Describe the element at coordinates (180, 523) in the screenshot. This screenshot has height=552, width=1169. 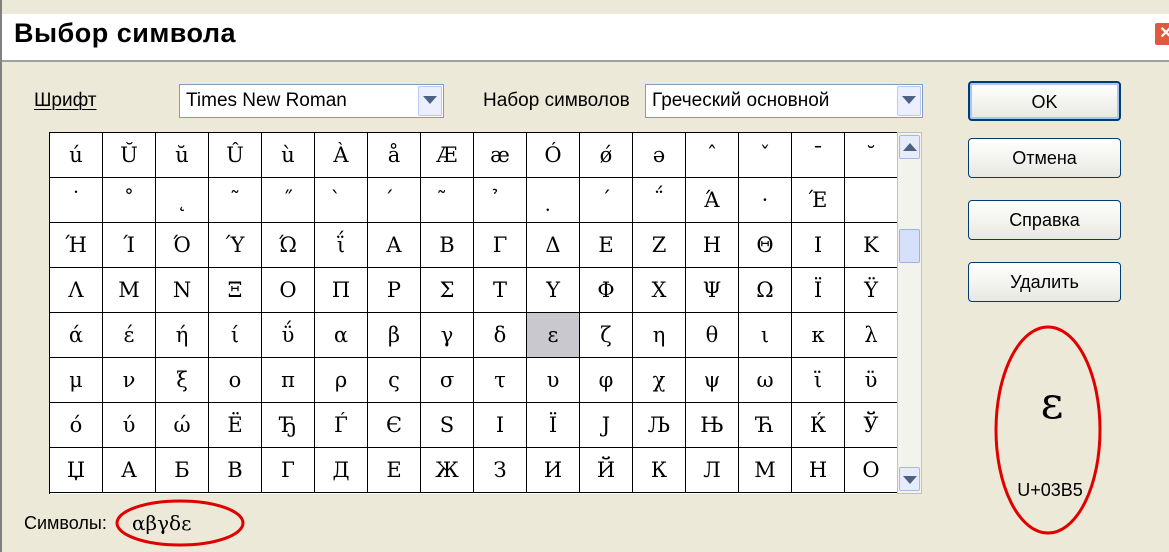
I see `annotation-ellipse-symbols` at that location.